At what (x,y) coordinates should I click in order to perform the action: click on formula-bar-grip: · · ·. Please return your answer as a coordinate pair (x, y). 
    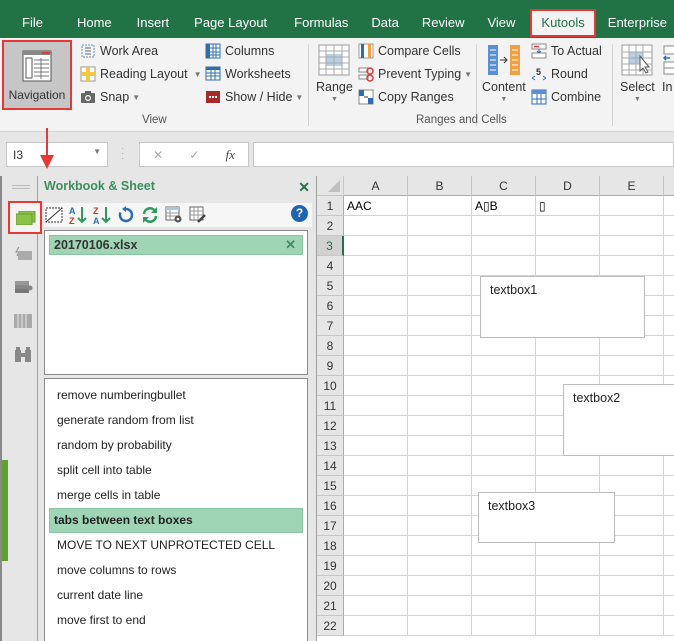
    Looking at the image, I should click on (122, 154).